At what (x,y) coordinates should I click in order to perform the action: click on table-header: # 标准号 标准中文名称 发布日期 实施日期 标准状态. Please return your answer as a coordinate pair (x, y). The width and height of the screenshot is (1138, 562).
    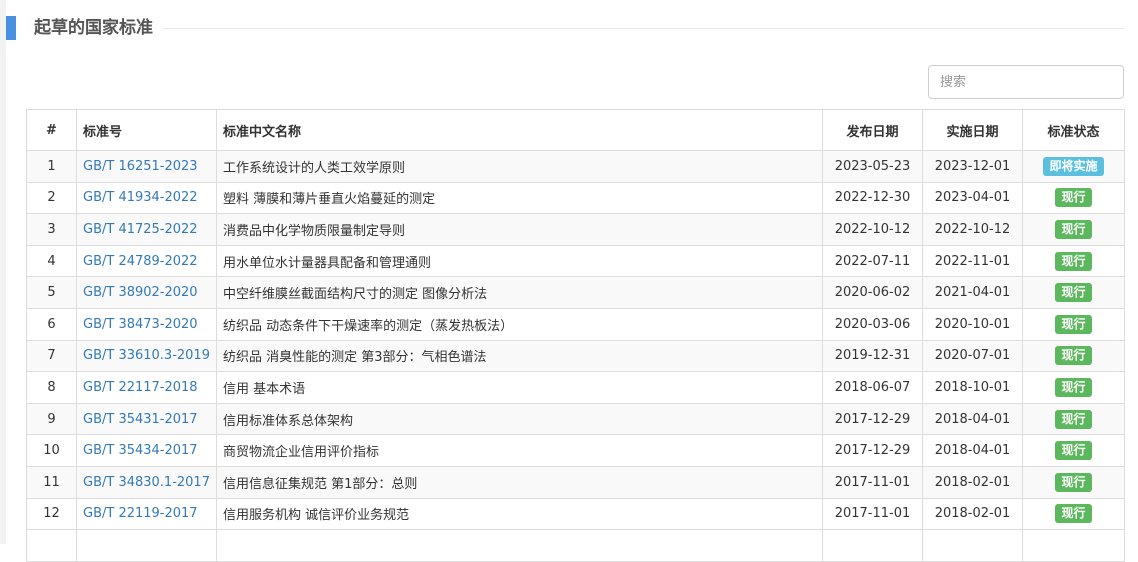
    Looking at the image, I should click on (575, 130).